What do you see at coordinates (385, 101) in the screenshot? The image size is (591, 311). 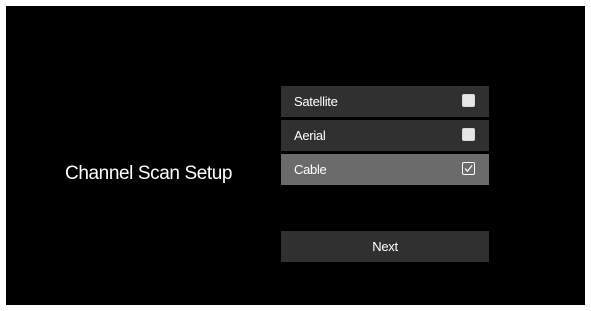 I see `option-satellite: Satellite` at bounding box center [385, 101].